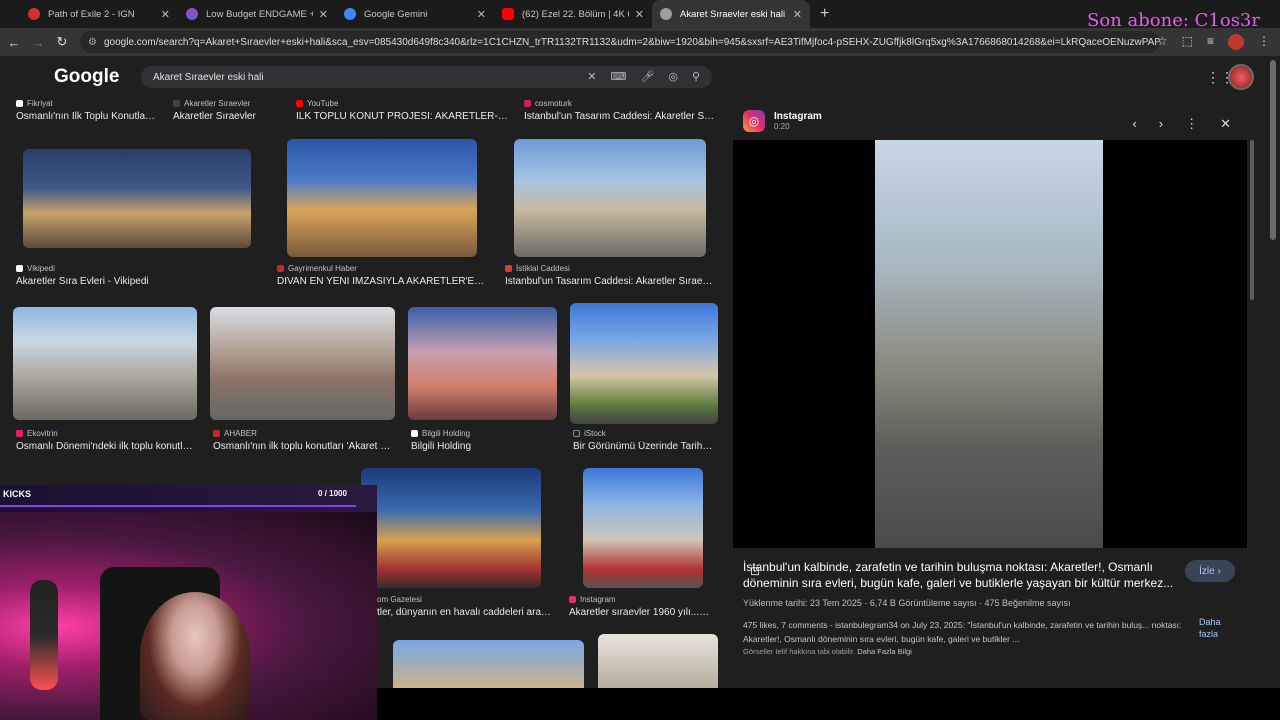 The height and width of the screenshot is (720, 1280). I want to click on more-options-icon: ⋮, so click(1191, 124).